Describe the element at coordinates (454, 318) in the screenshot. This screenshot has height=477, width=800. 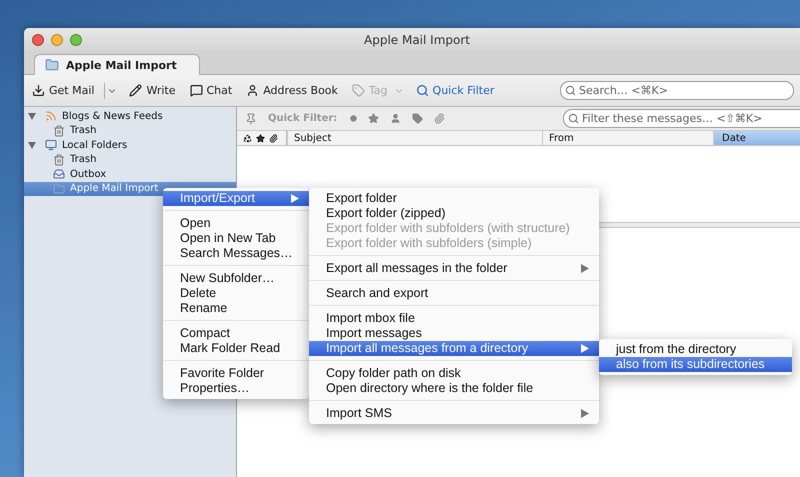
I see `menu-item: Import mbox file` at that location.